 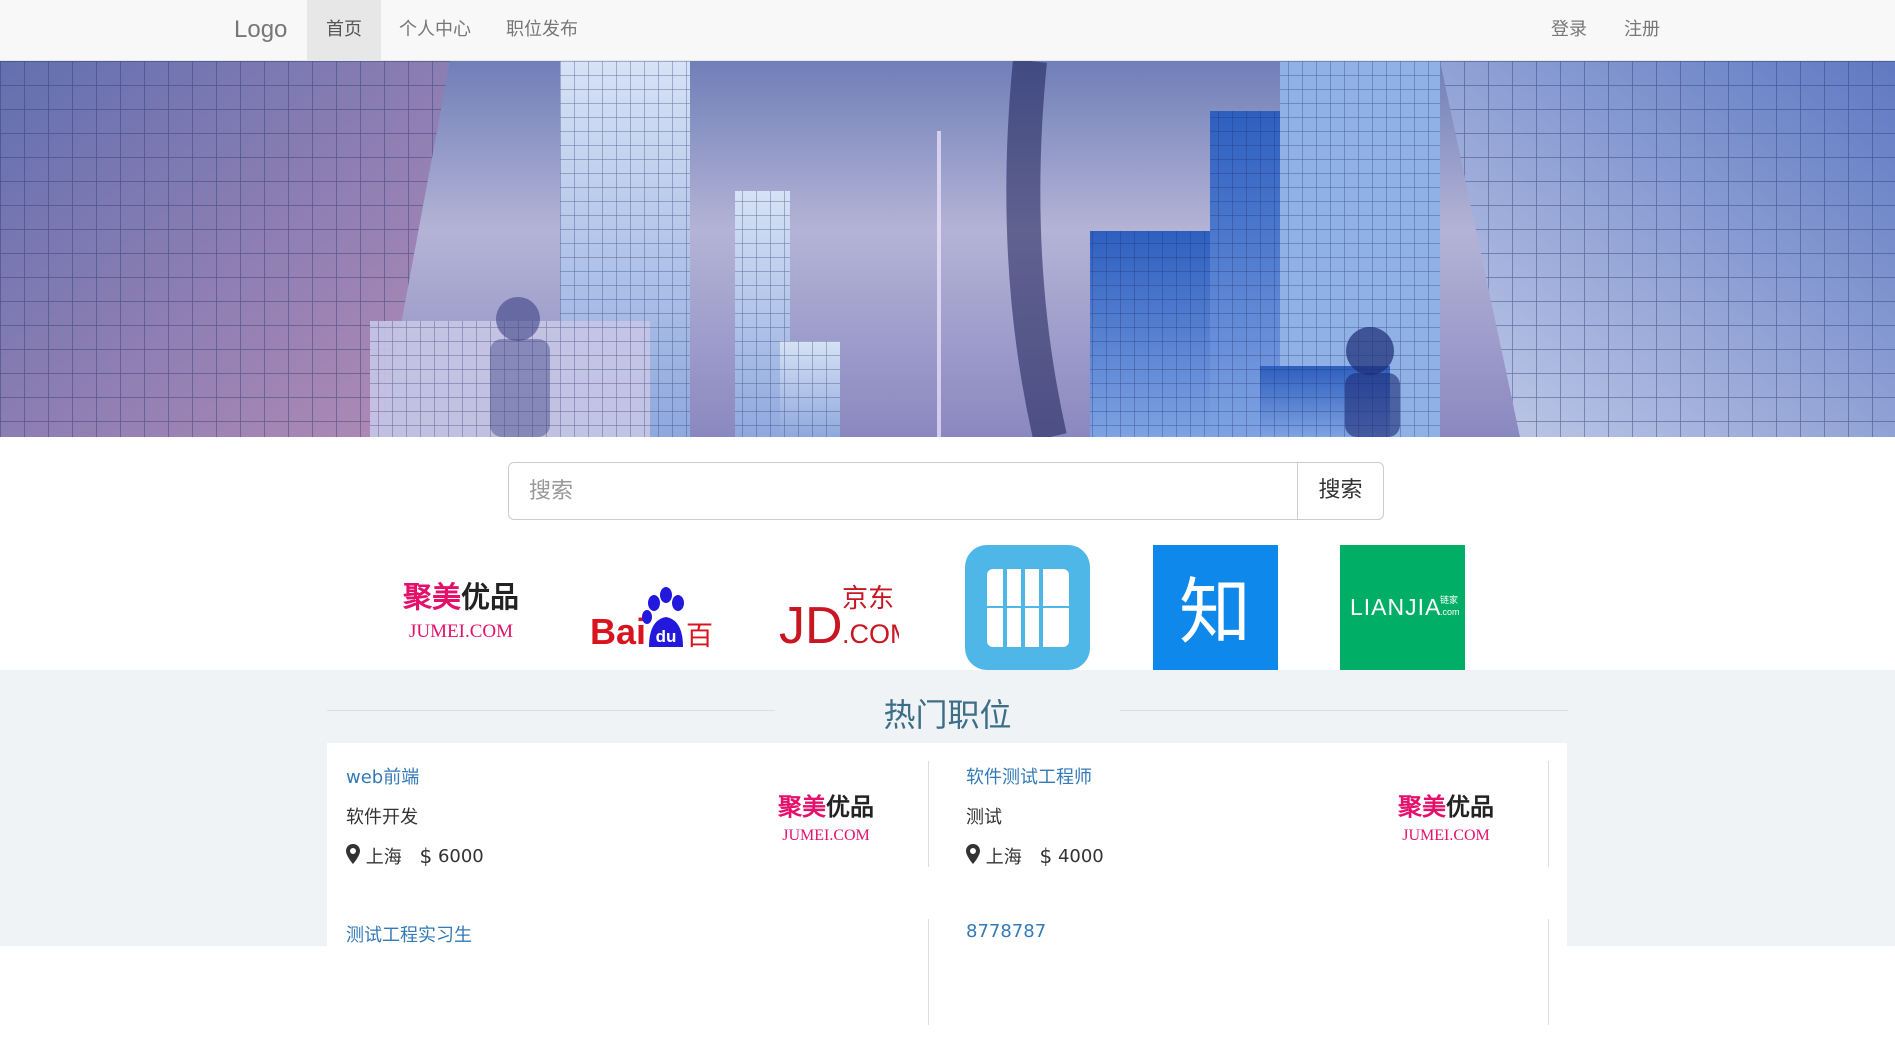 I want to click on zhihu-logo-icon: 知, so click(x=1215, y=612).